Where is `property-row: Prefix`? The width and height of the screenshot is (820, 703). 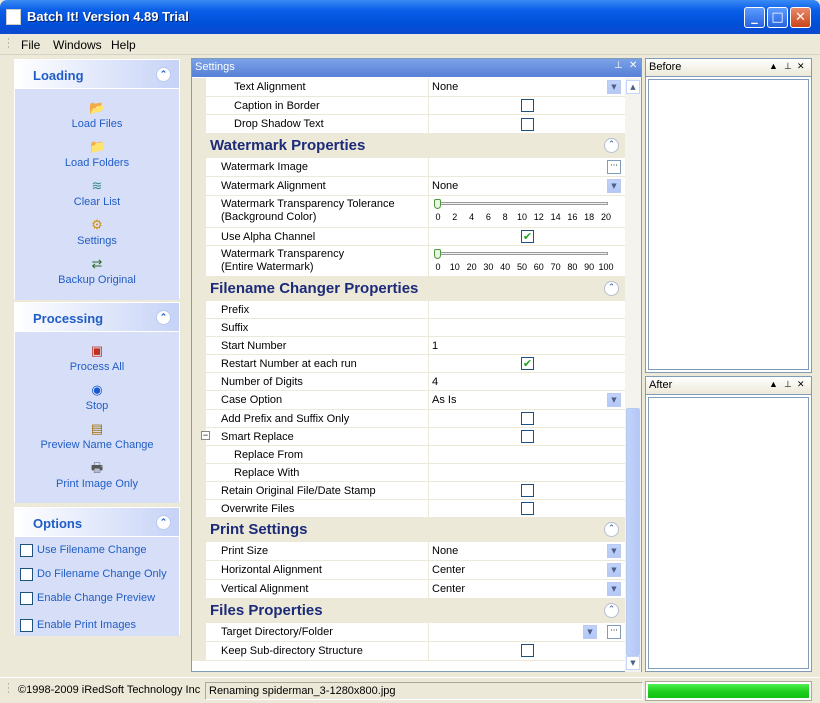
property-row: Prefix is located at coordinates (408, 310).